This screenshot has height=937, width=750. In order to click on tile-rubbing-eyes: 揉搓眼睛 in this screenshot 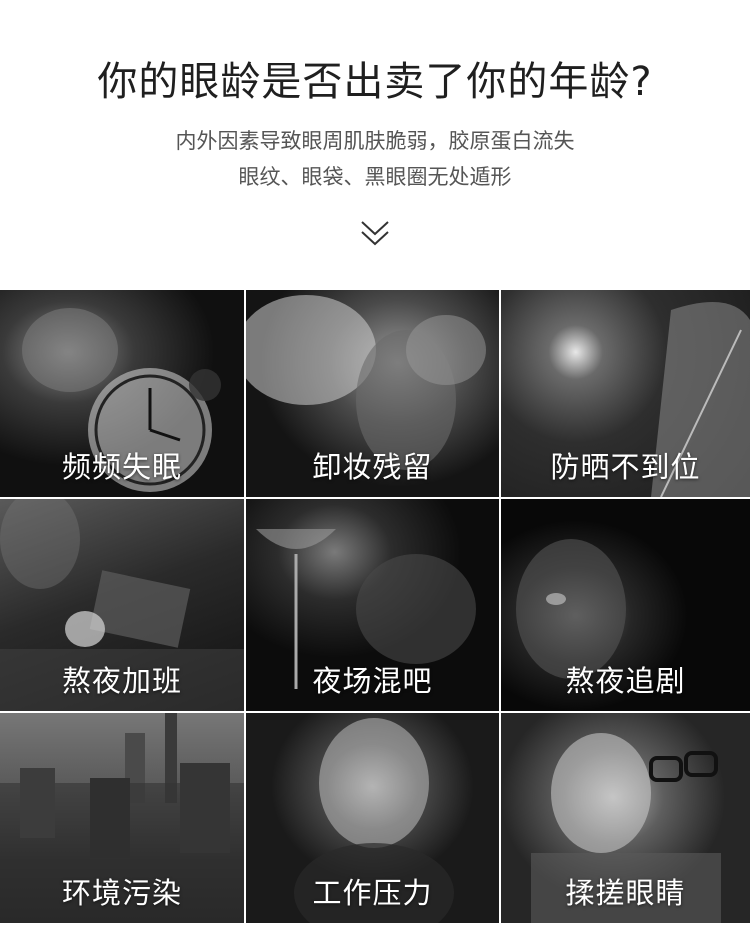, I will do `click(625, 818)`.